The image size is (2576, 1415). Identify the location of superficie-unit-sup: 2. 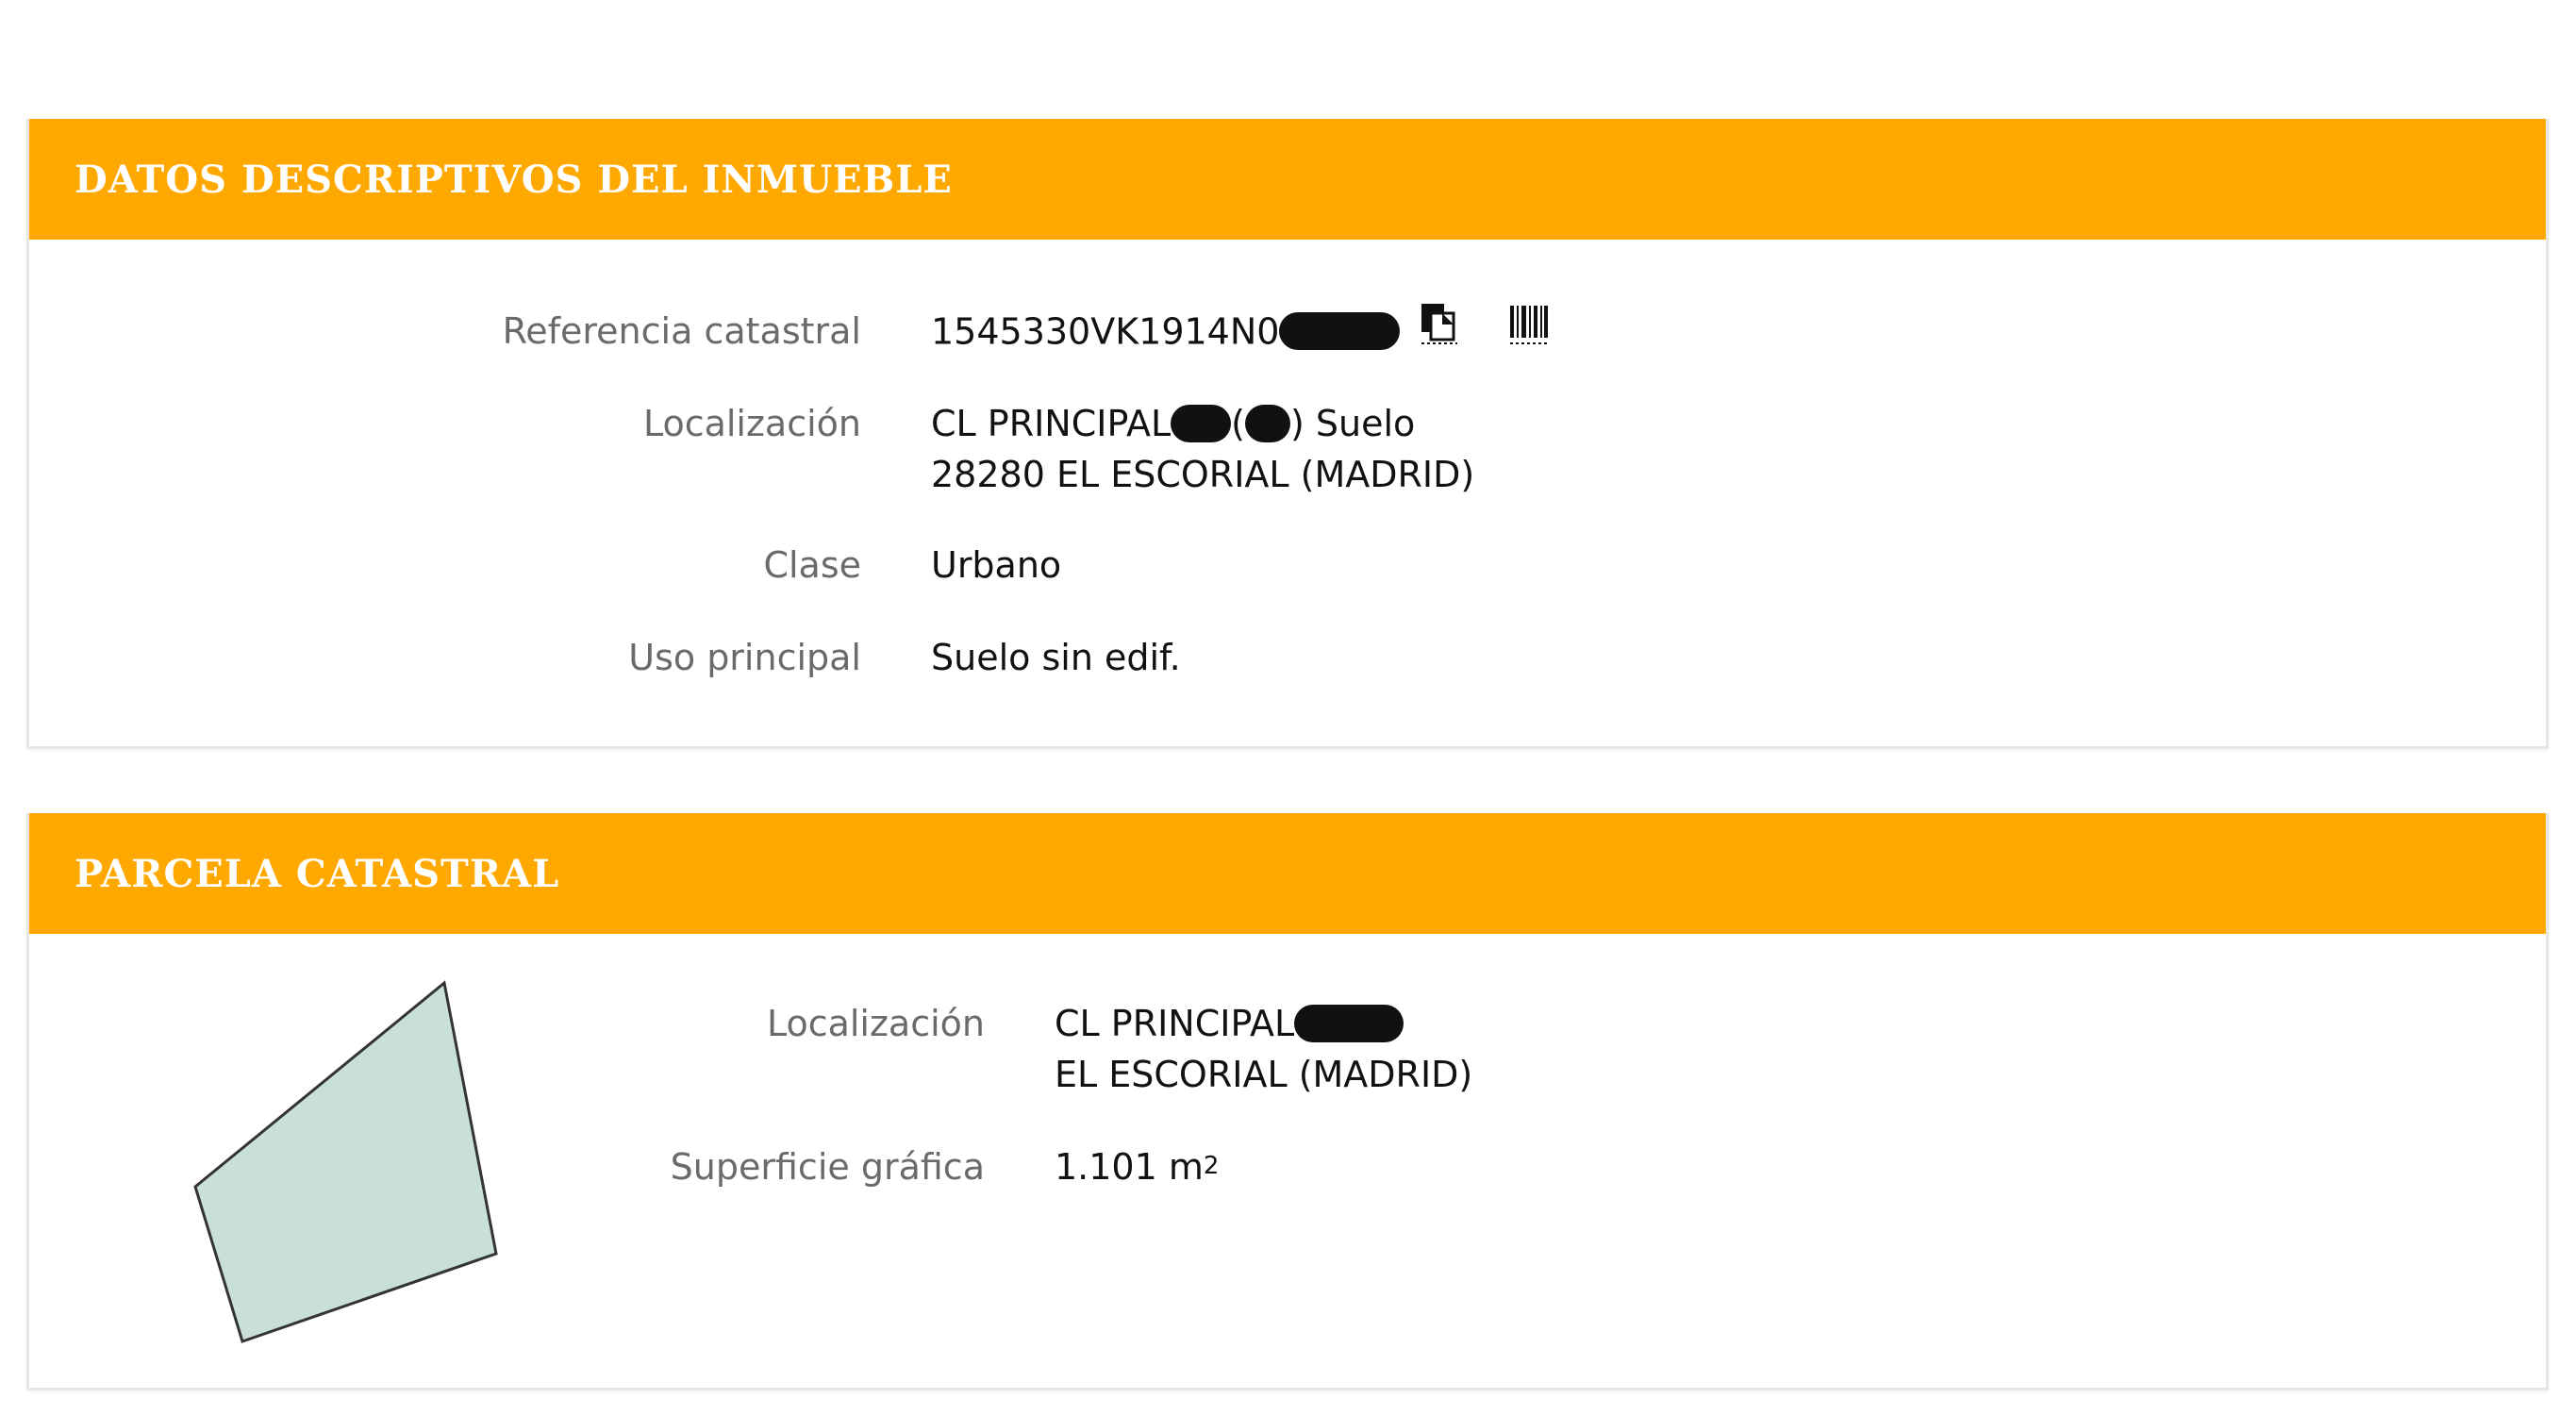
(1211, 1166).